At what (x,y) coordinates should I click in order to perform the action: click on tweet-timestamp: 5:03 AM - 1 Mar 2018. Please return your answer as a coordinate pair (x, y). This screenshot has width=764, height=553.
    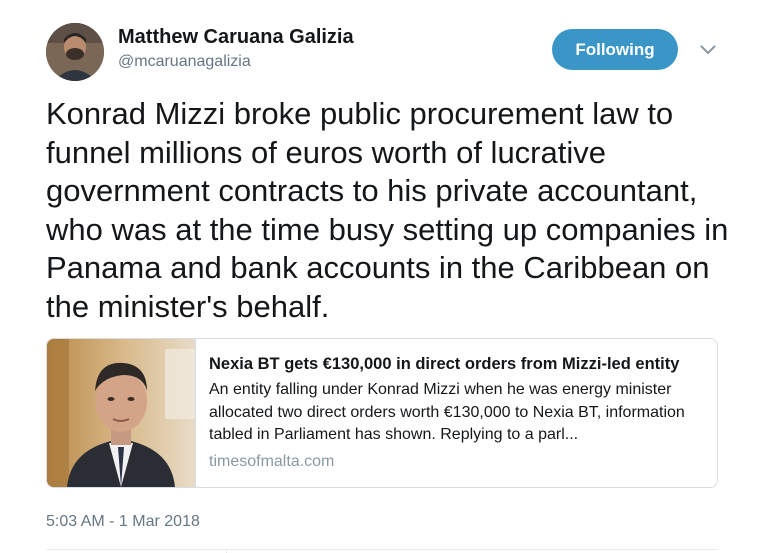
    Looking at the image, I should click on (123, 522).